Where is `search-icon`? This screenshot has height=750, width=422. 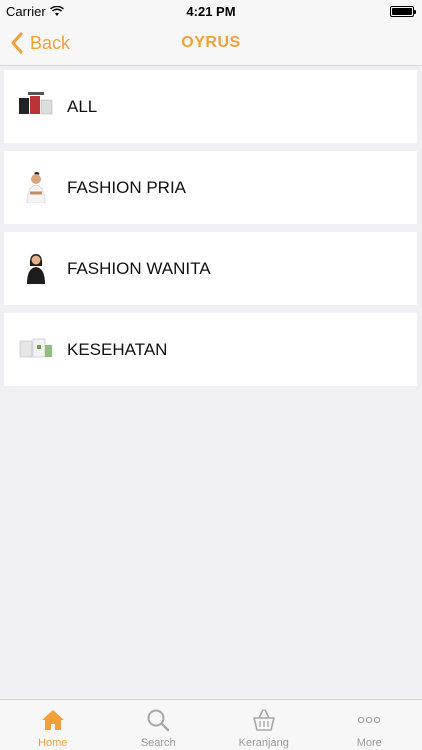
search-icon is located at coordinates (158, 720).